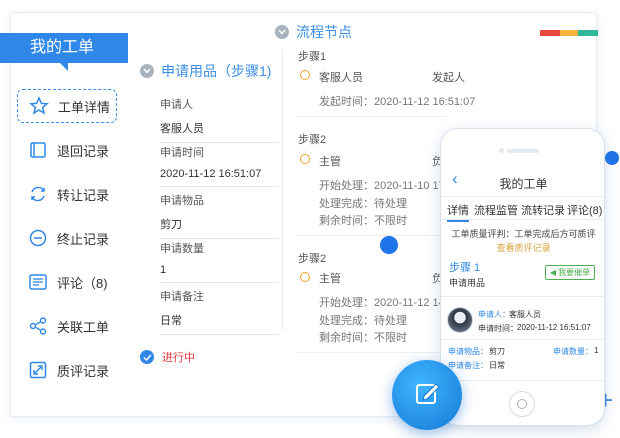 This screenshot has width=620, height=438. I want to click on flow-section-toggle: 流程节点, so click(313, 32).